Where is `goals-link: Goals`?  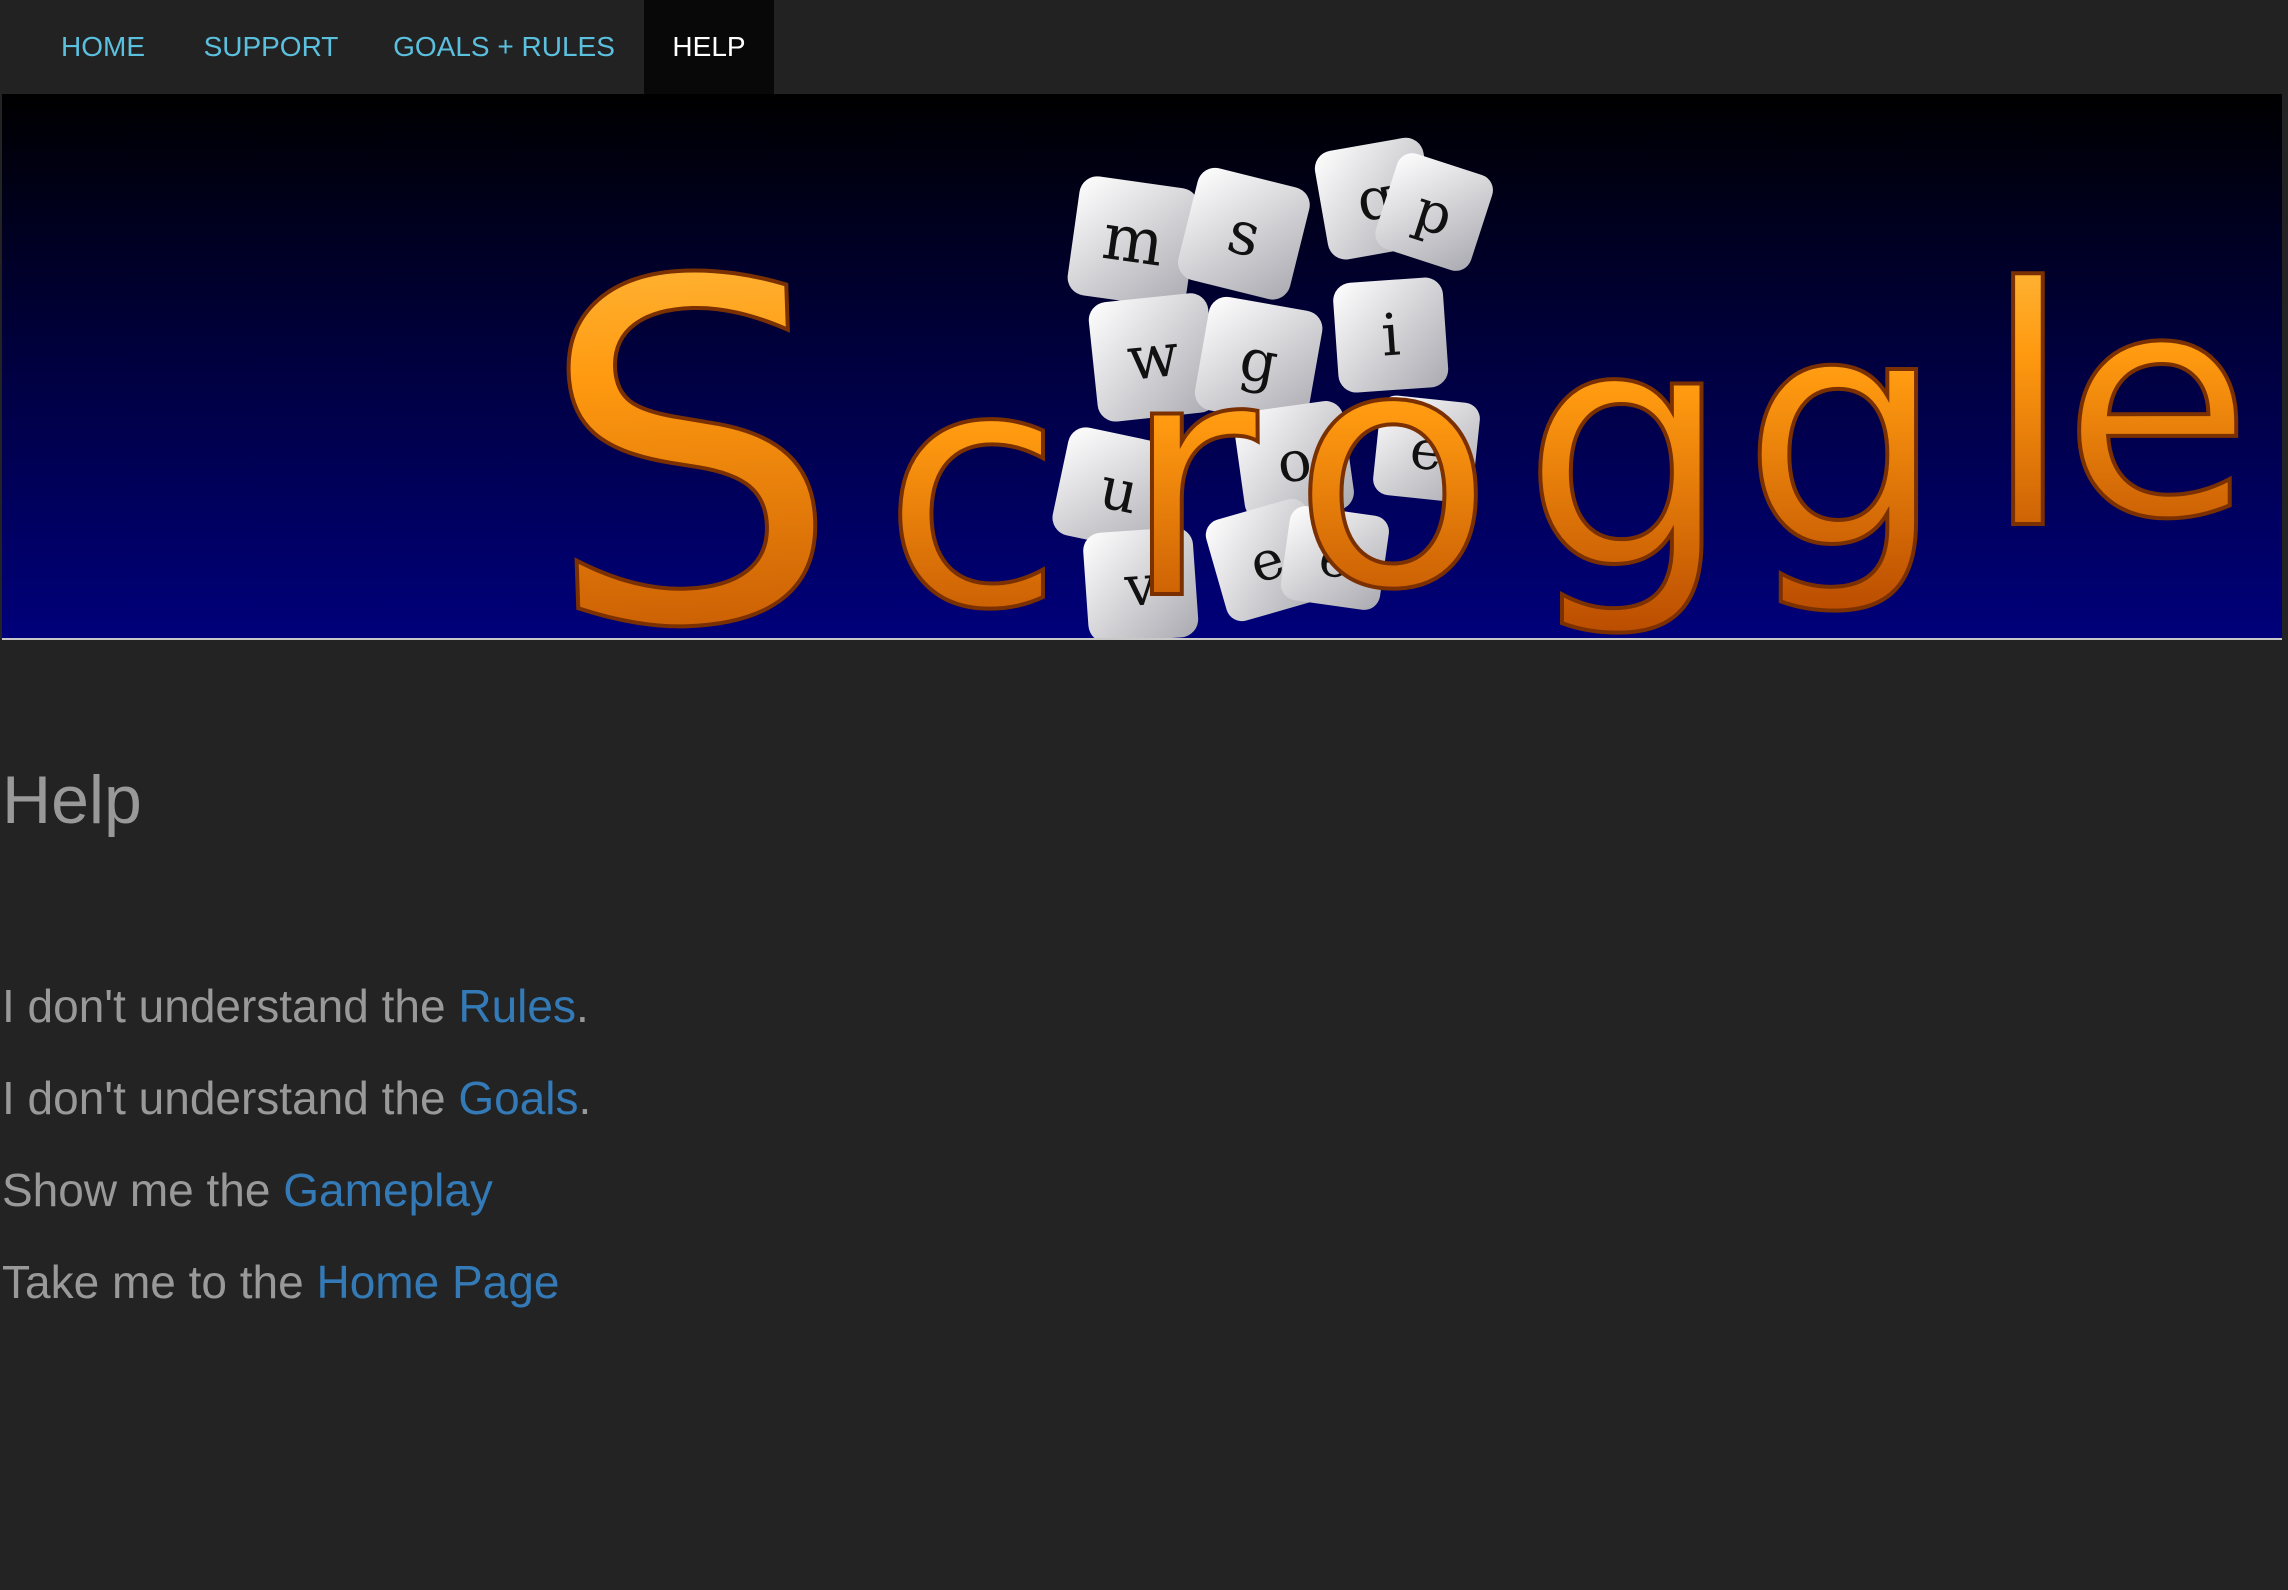
goals-link: Goals is located at coordinates (518, 1098).